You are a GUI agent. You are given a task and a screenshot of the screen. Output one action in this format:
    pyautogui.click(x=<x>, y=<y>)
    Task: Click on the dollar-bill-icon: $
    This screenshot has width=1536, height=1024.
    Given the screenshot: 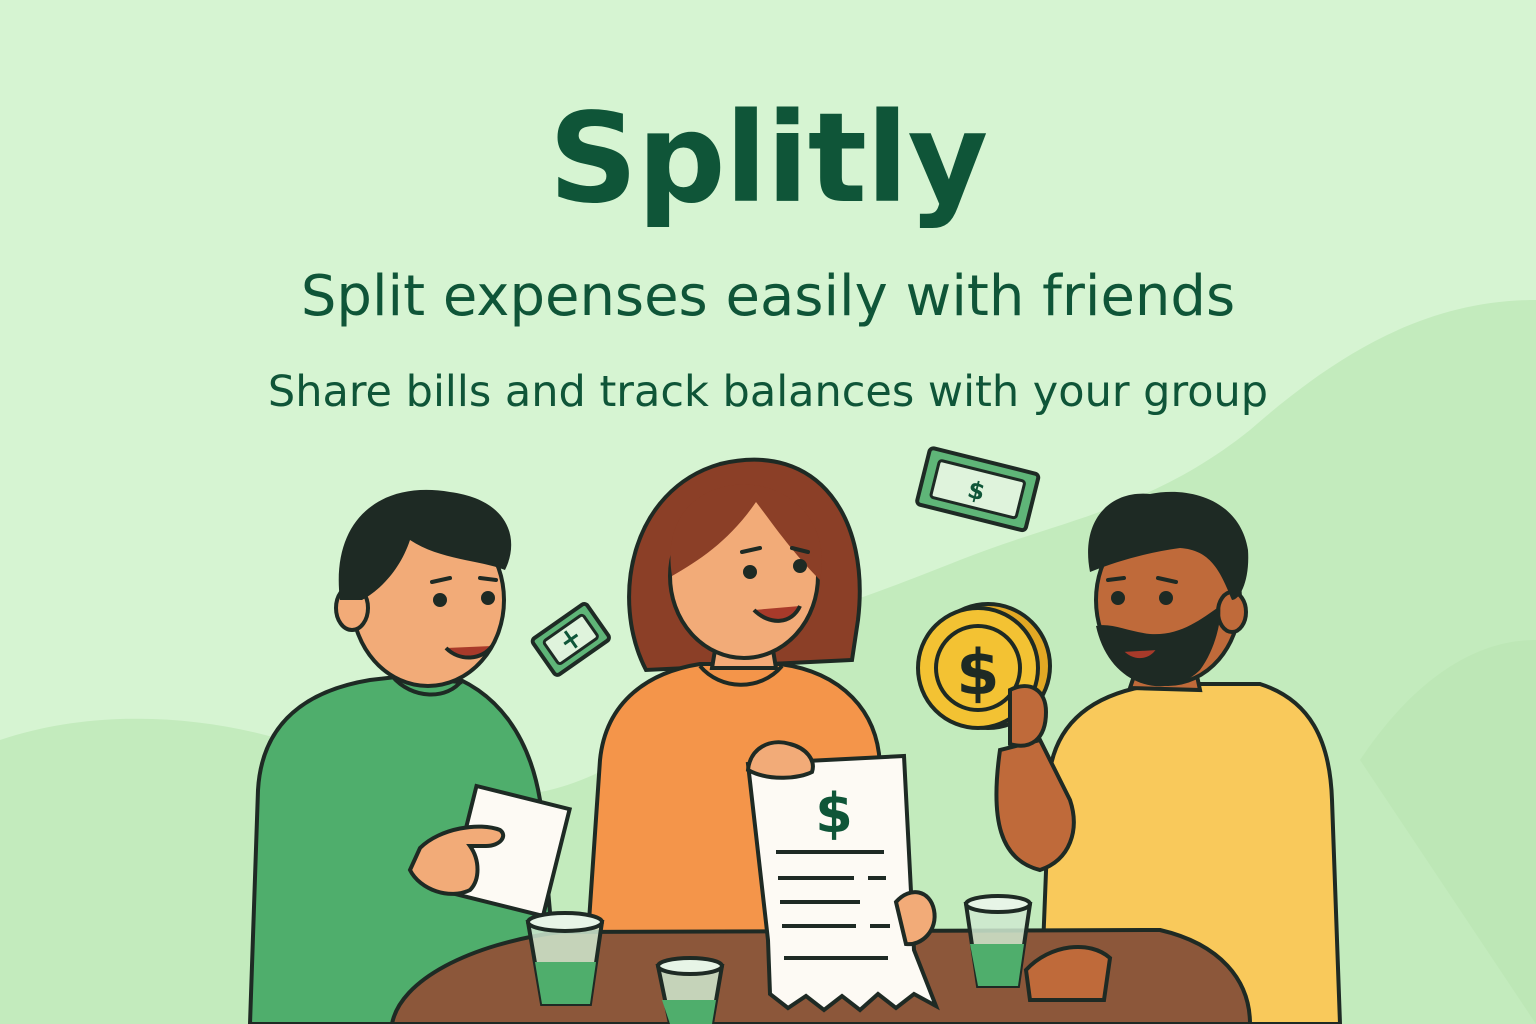 What is the action you would take?
    pyautogui.click(x=978, y=489)
    